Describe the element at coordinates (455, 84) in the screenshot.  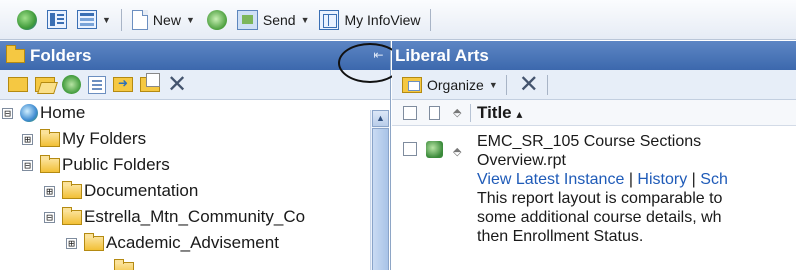
I see `organize-label: Organize` at that location.